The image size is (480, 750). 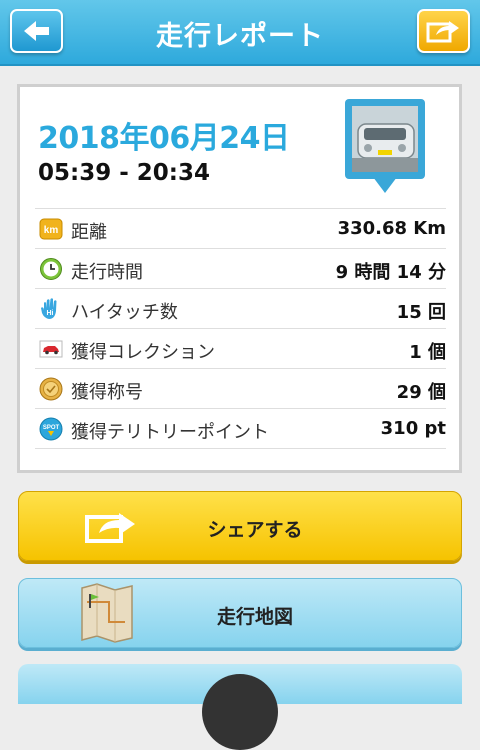 What do you see at coordinates (391, 228) in the screenshot?
I see `stat-value: 330.68 Km` at bounding box center [391, 228].